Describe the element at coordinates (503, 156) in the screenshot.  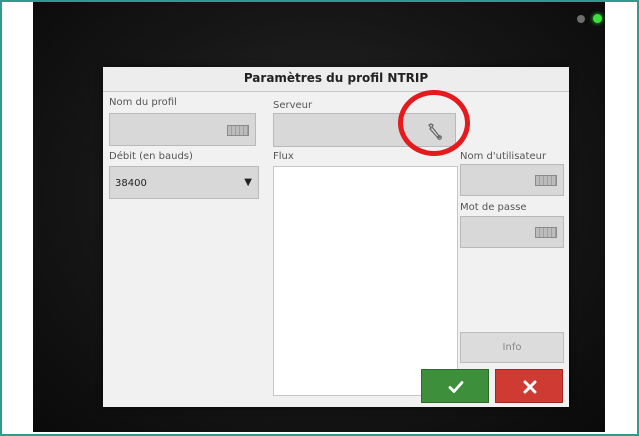
I see `username-label: Nom d'utilisateur` at that location.